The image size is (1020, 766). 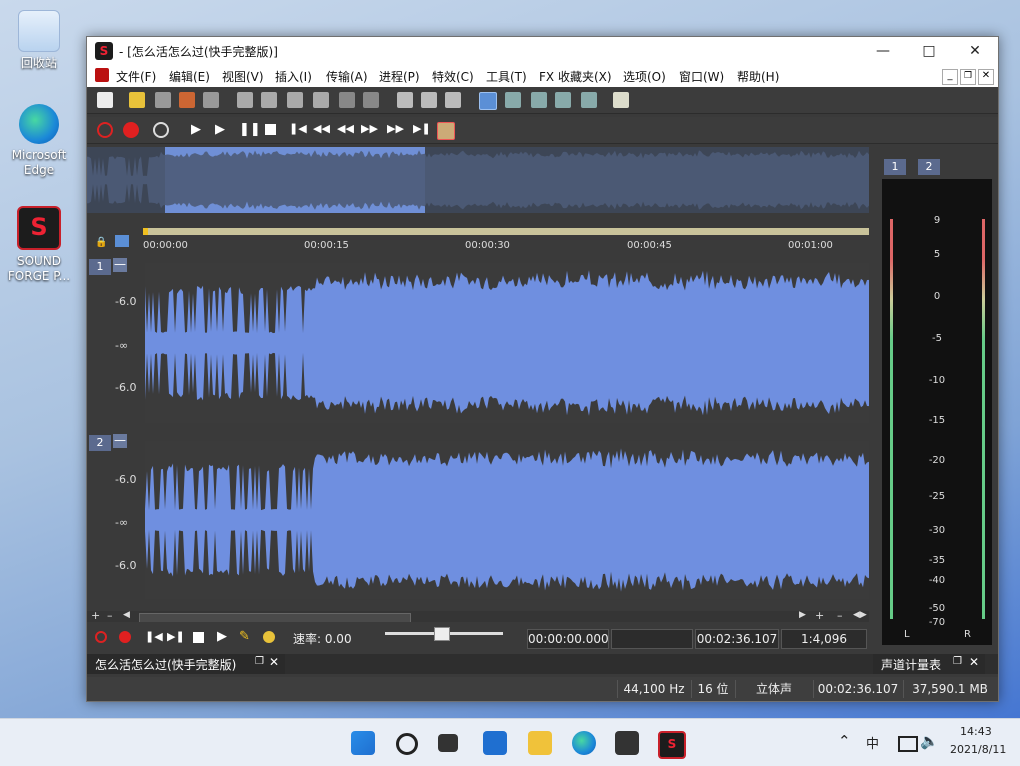 I want to click on desktop-icon-edge: Microsoft Edge, so click(x=39, y=141).